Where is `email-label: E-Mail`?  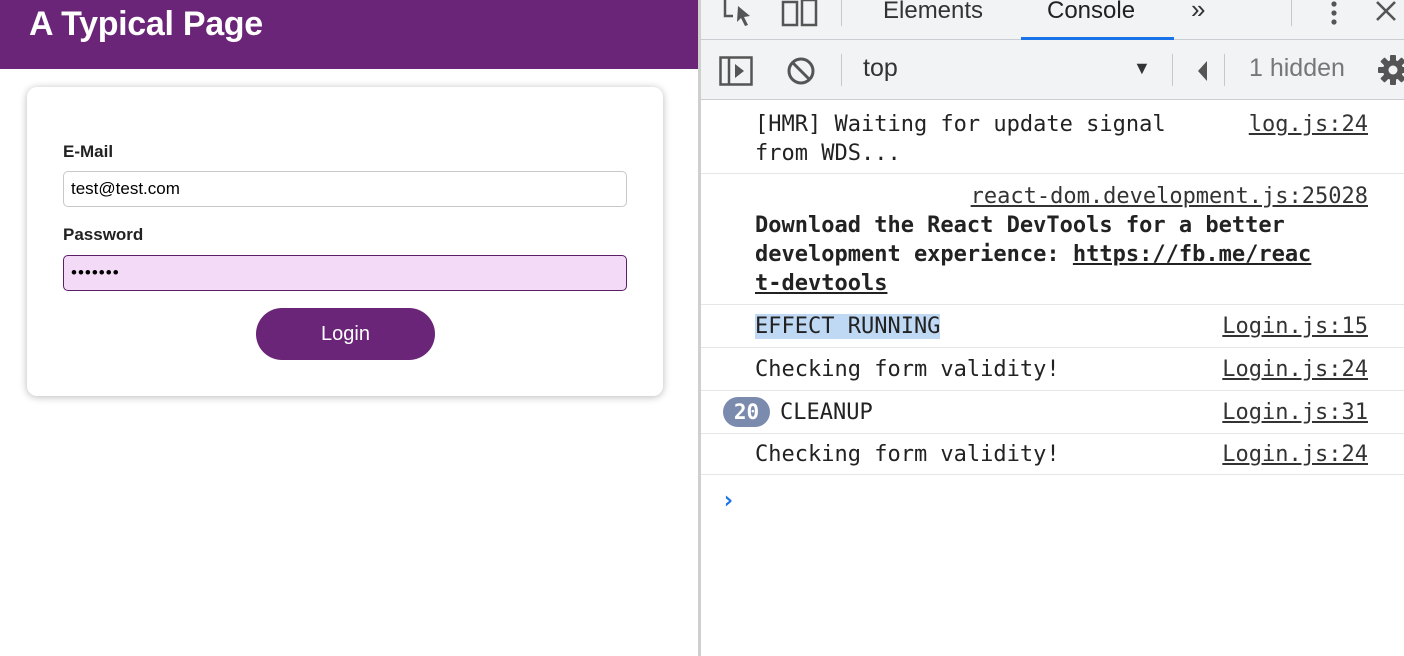
email-label: E-Mail is located at coordinates (88, 151).